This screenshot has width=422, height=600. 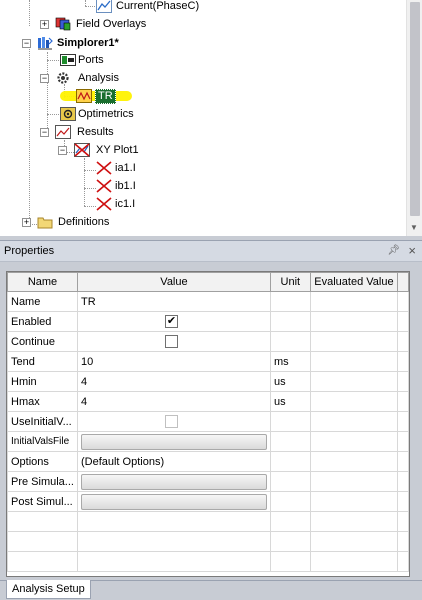 I want to click on tree-item-ib1: ib1.I, so click(x=136, y=186).